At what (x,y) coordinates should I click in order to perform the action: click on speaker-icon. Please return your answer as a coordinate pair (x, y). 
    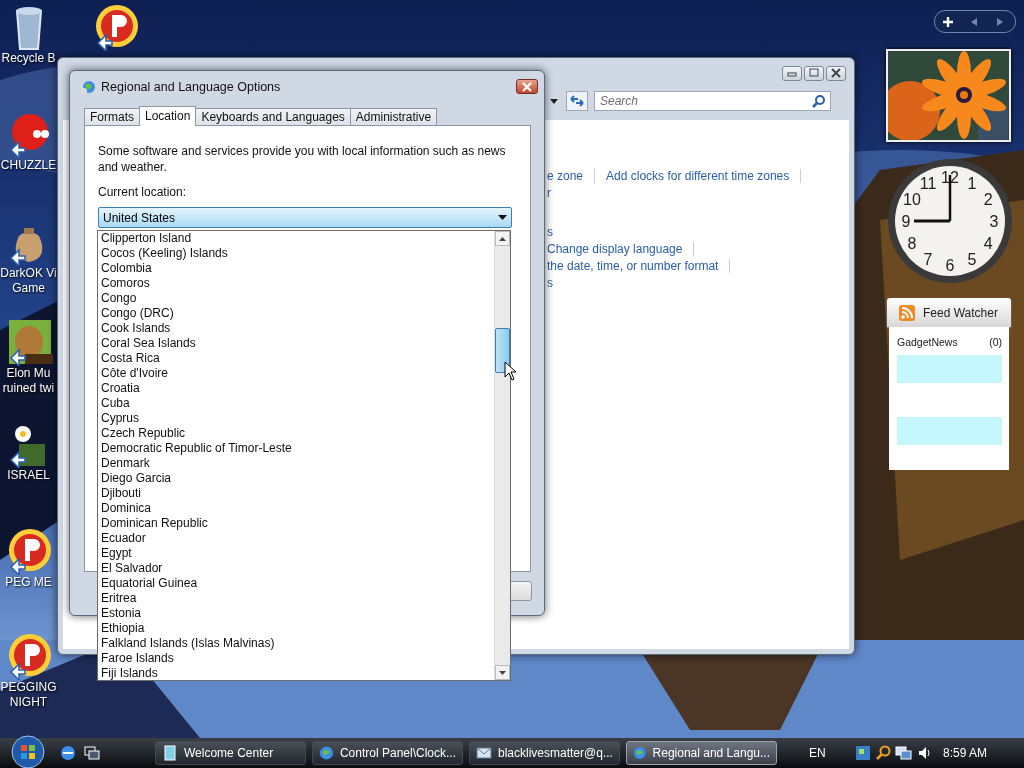
    Looking at the image, I should click on (925, 753).